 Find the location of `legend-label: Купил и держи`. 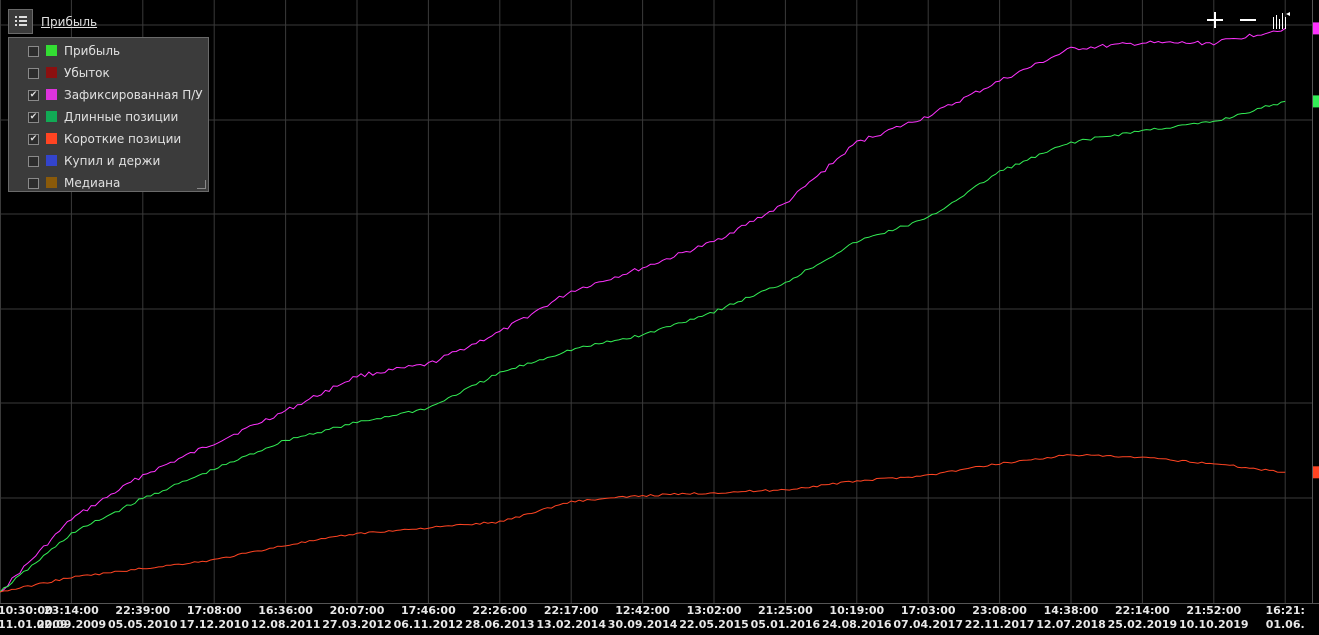

legend-label: Купил и держи is located at coordinates (112, 161).